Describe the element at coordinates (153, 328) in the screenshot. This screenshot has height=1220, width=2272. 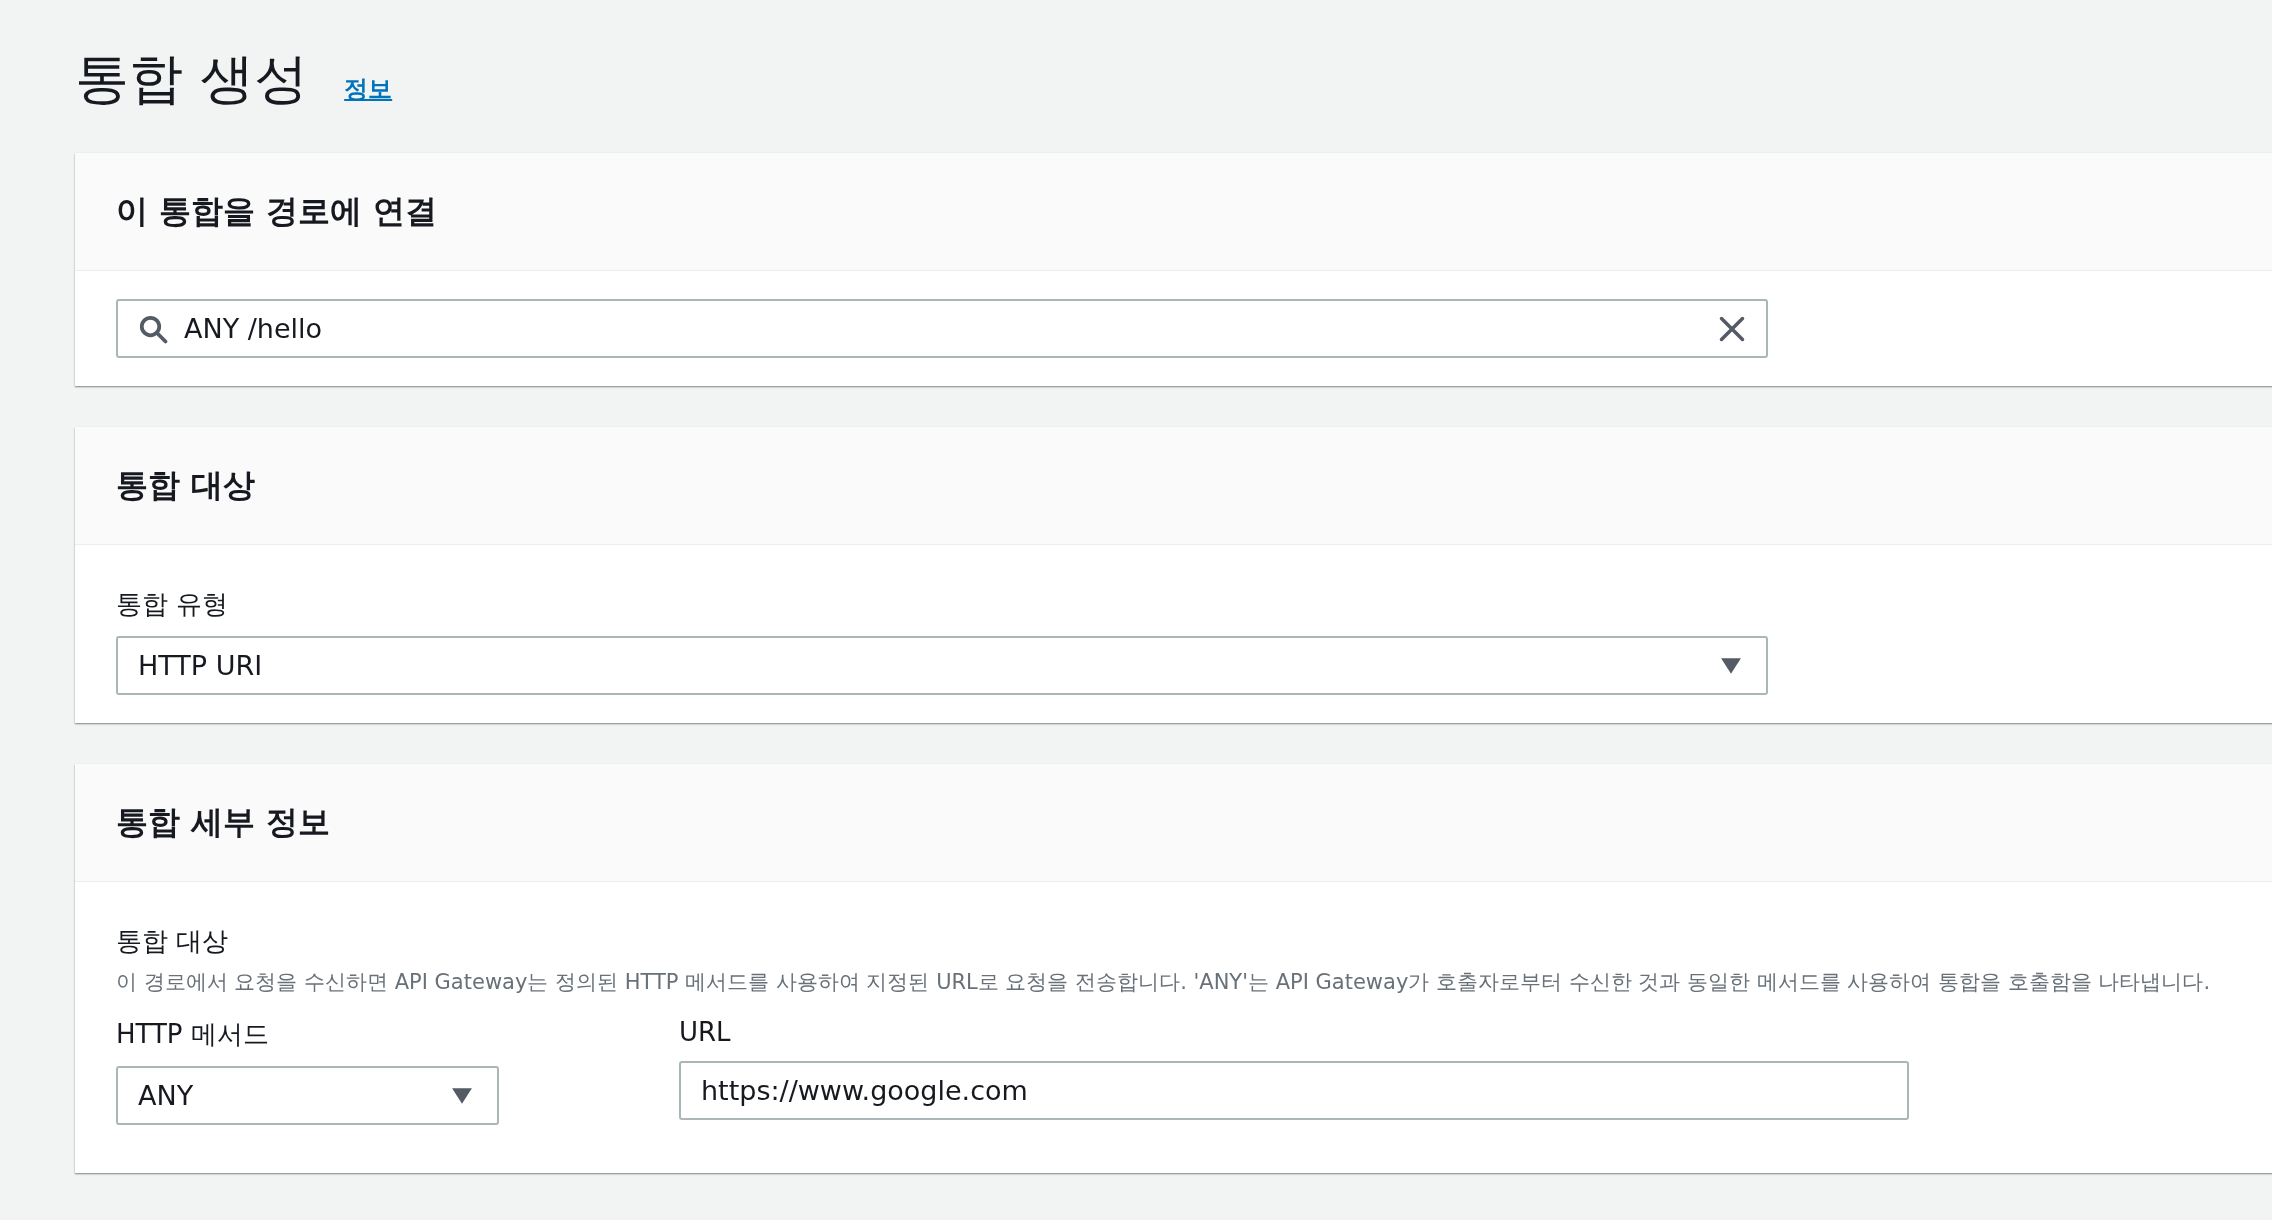
I see `search-icon` at that location.